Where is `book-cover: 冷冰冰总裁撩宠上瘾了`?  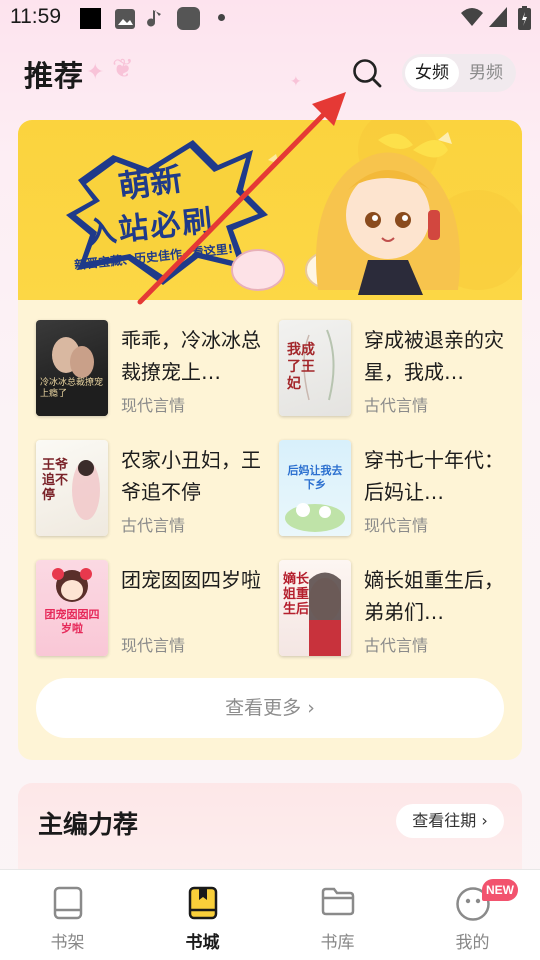
book-cover: 冷冰冰总裁撩宠上瘾了 is located at coordinates (72, 368).